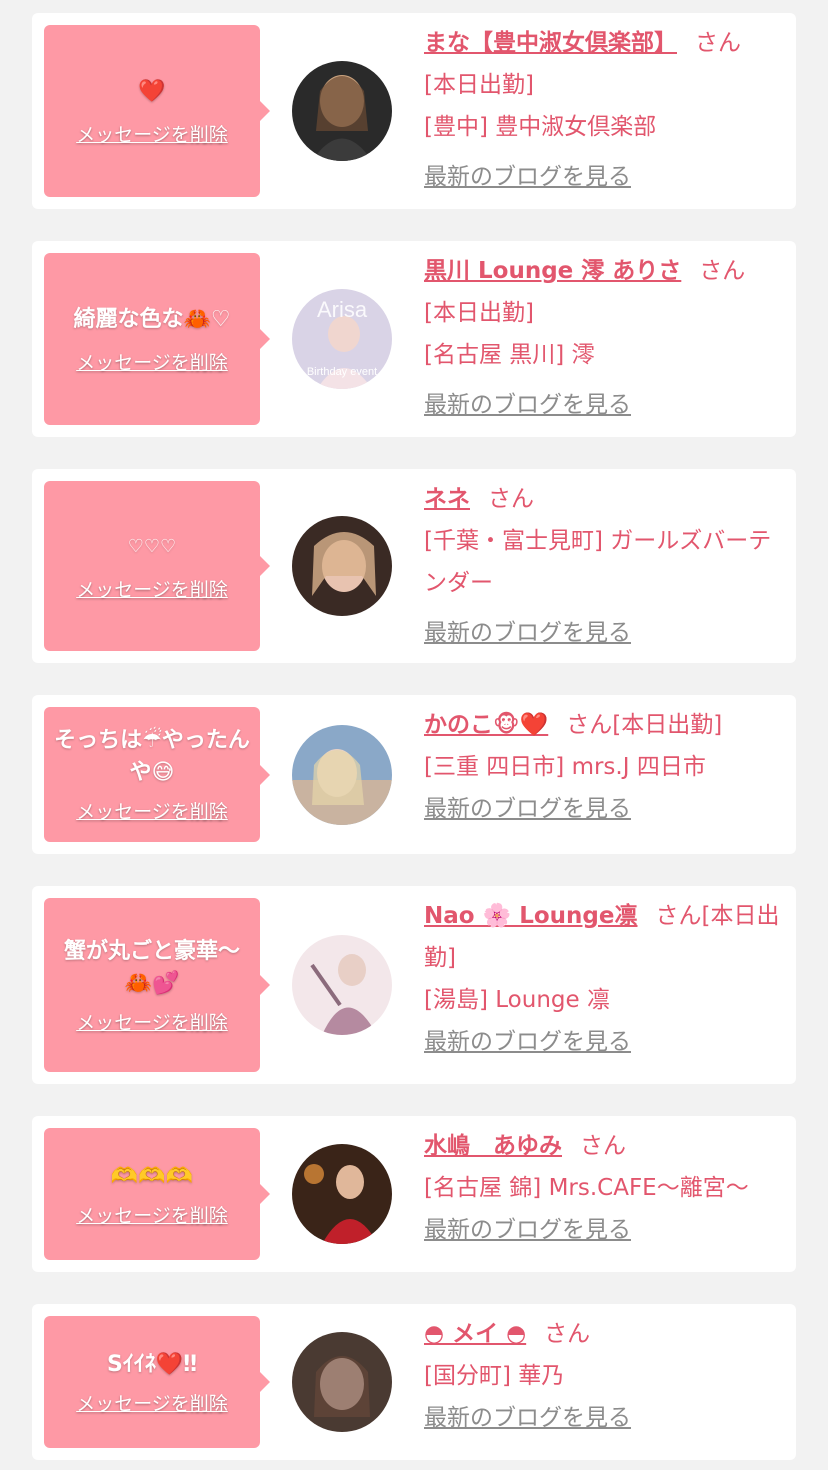 The height and width of the screenshot is (1470, 828). I want to click on shop-text: [名古屋 錦] Mrs.CAFE〜離宮〜, so click(586, 1188).